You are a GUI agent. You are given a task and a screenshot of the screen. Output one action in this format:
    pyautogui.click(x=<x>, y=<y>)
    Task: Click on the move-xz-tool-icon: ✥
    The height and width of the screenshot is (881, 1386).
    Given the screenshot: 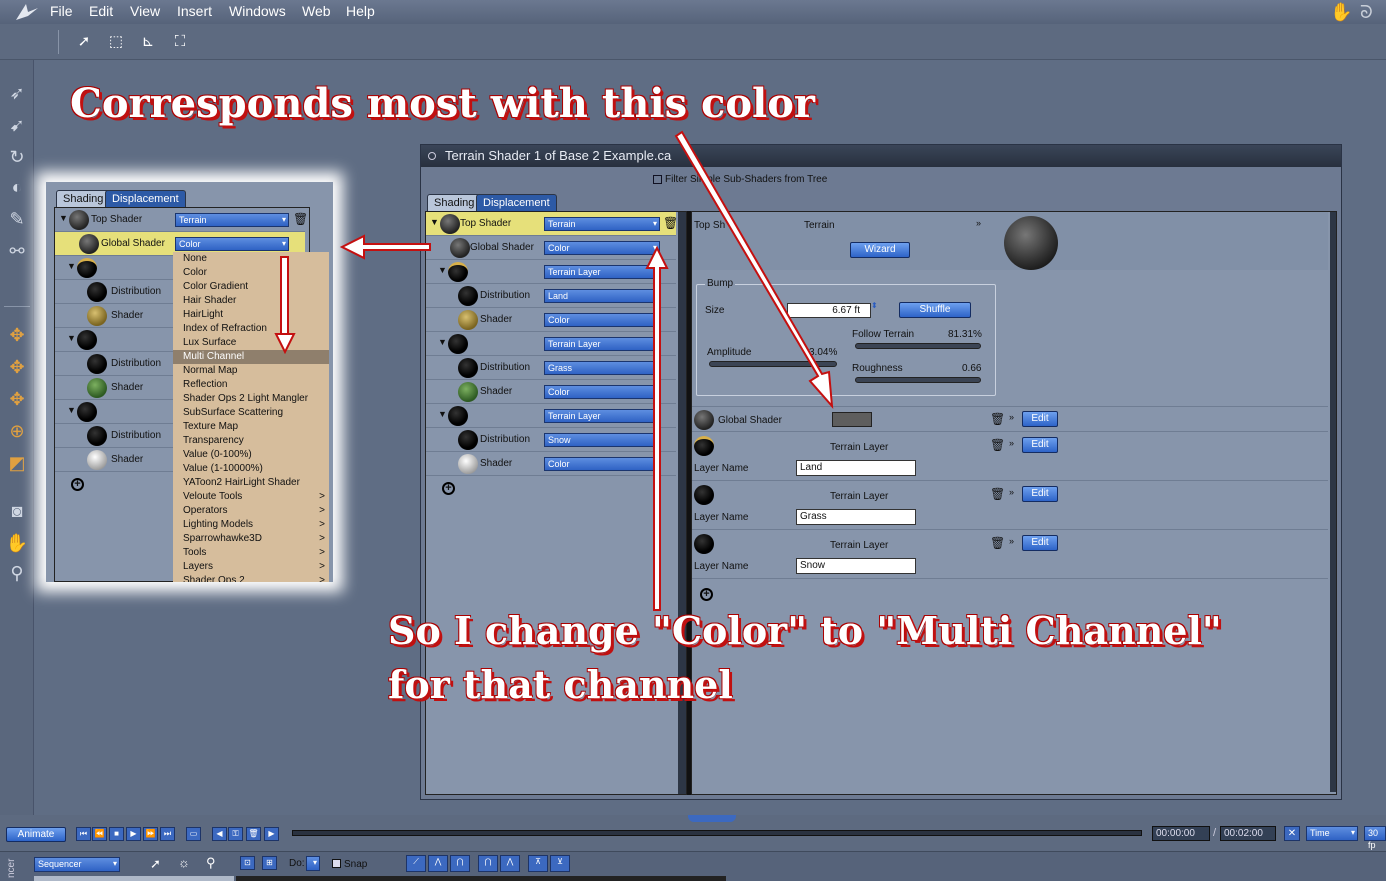 What is the action you would take?
    pyautogui.click(x=17, y=367)
    